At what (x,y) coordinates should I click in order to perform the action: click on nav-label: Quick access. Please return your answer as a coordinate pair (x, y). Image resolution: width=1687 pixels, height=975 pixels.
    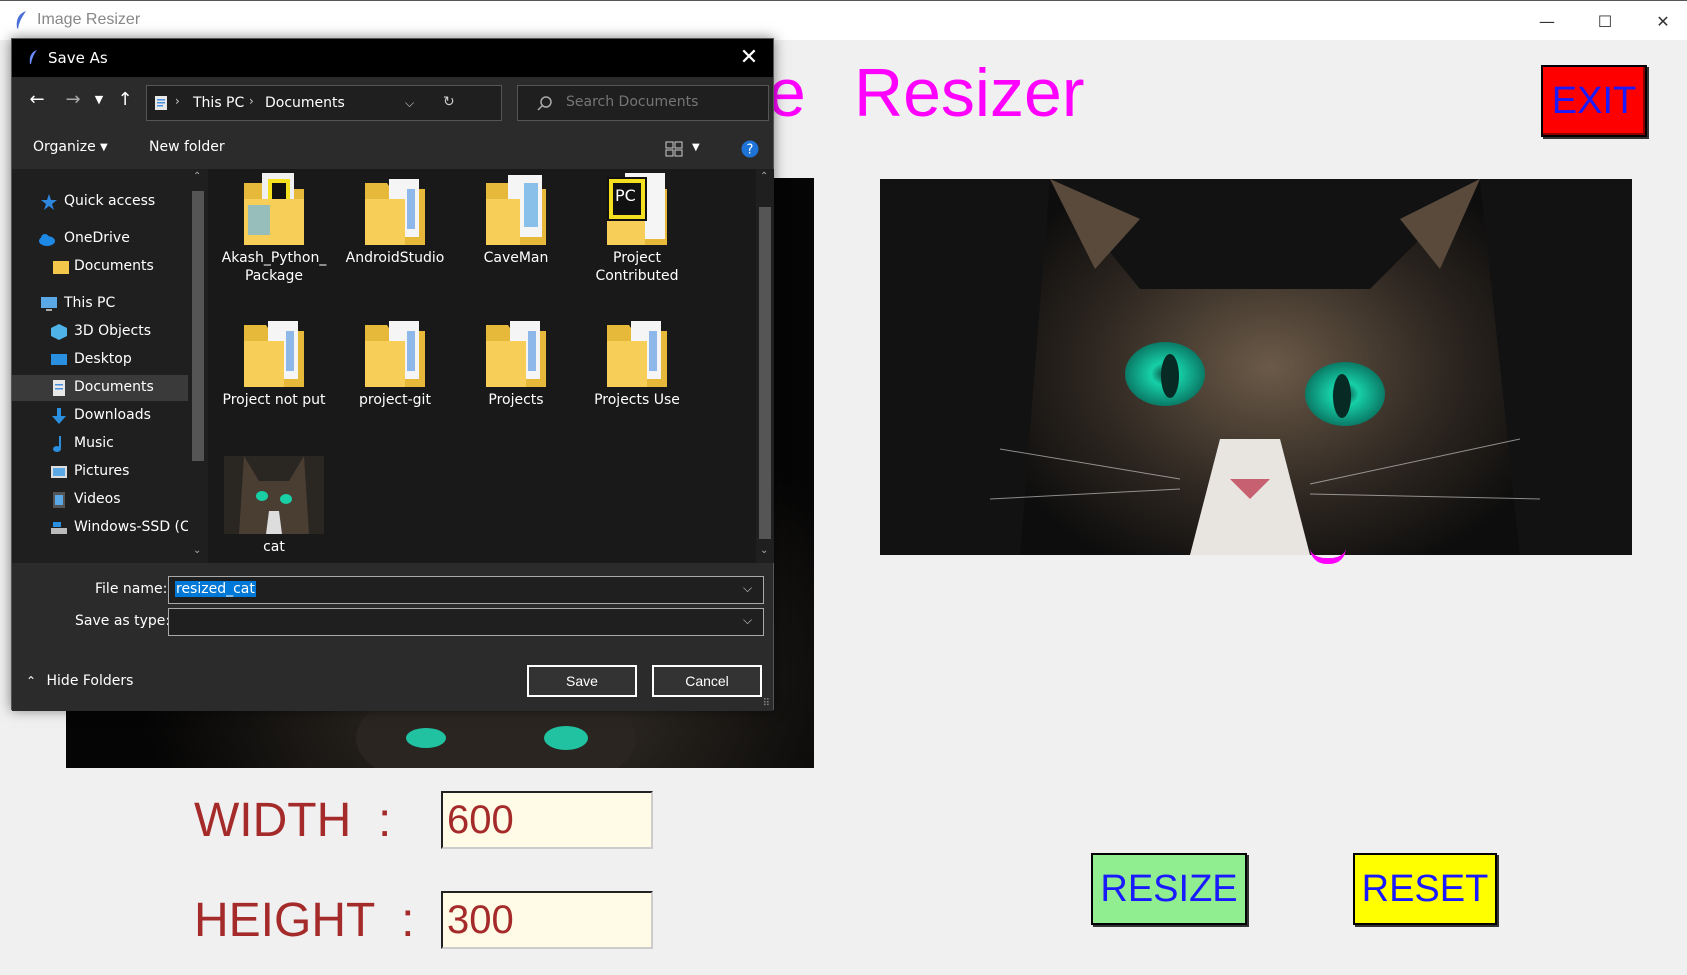
    Looking at the image, I should click on (110, 201).